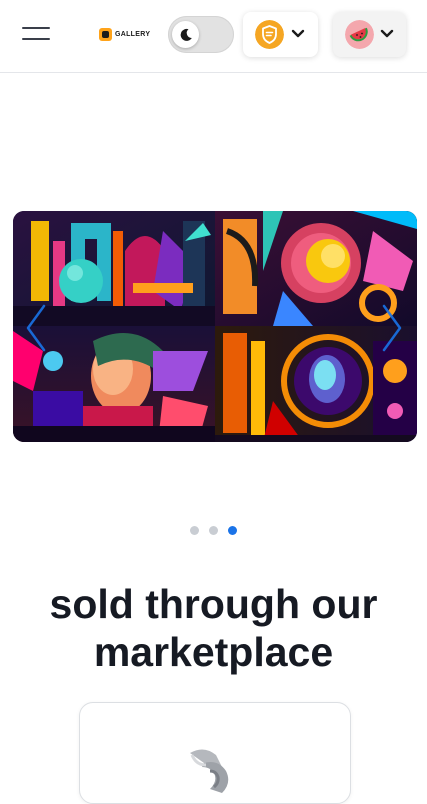 The height and width of the screenshot is (804, 427). I want to click on hamburger-menu-icon, so click(36, 34).